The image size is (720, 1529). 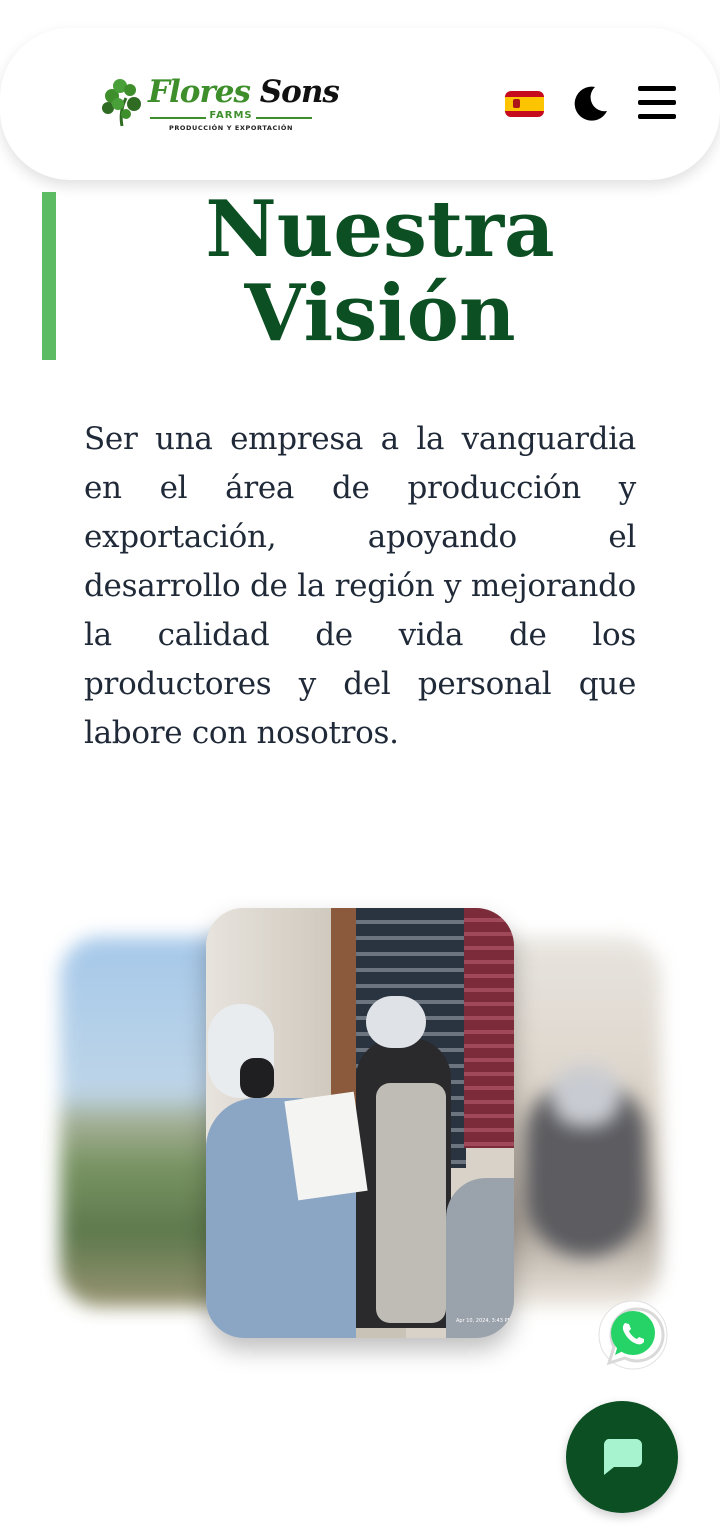 I want to click on moon-icon, so click(x=591, y=103).